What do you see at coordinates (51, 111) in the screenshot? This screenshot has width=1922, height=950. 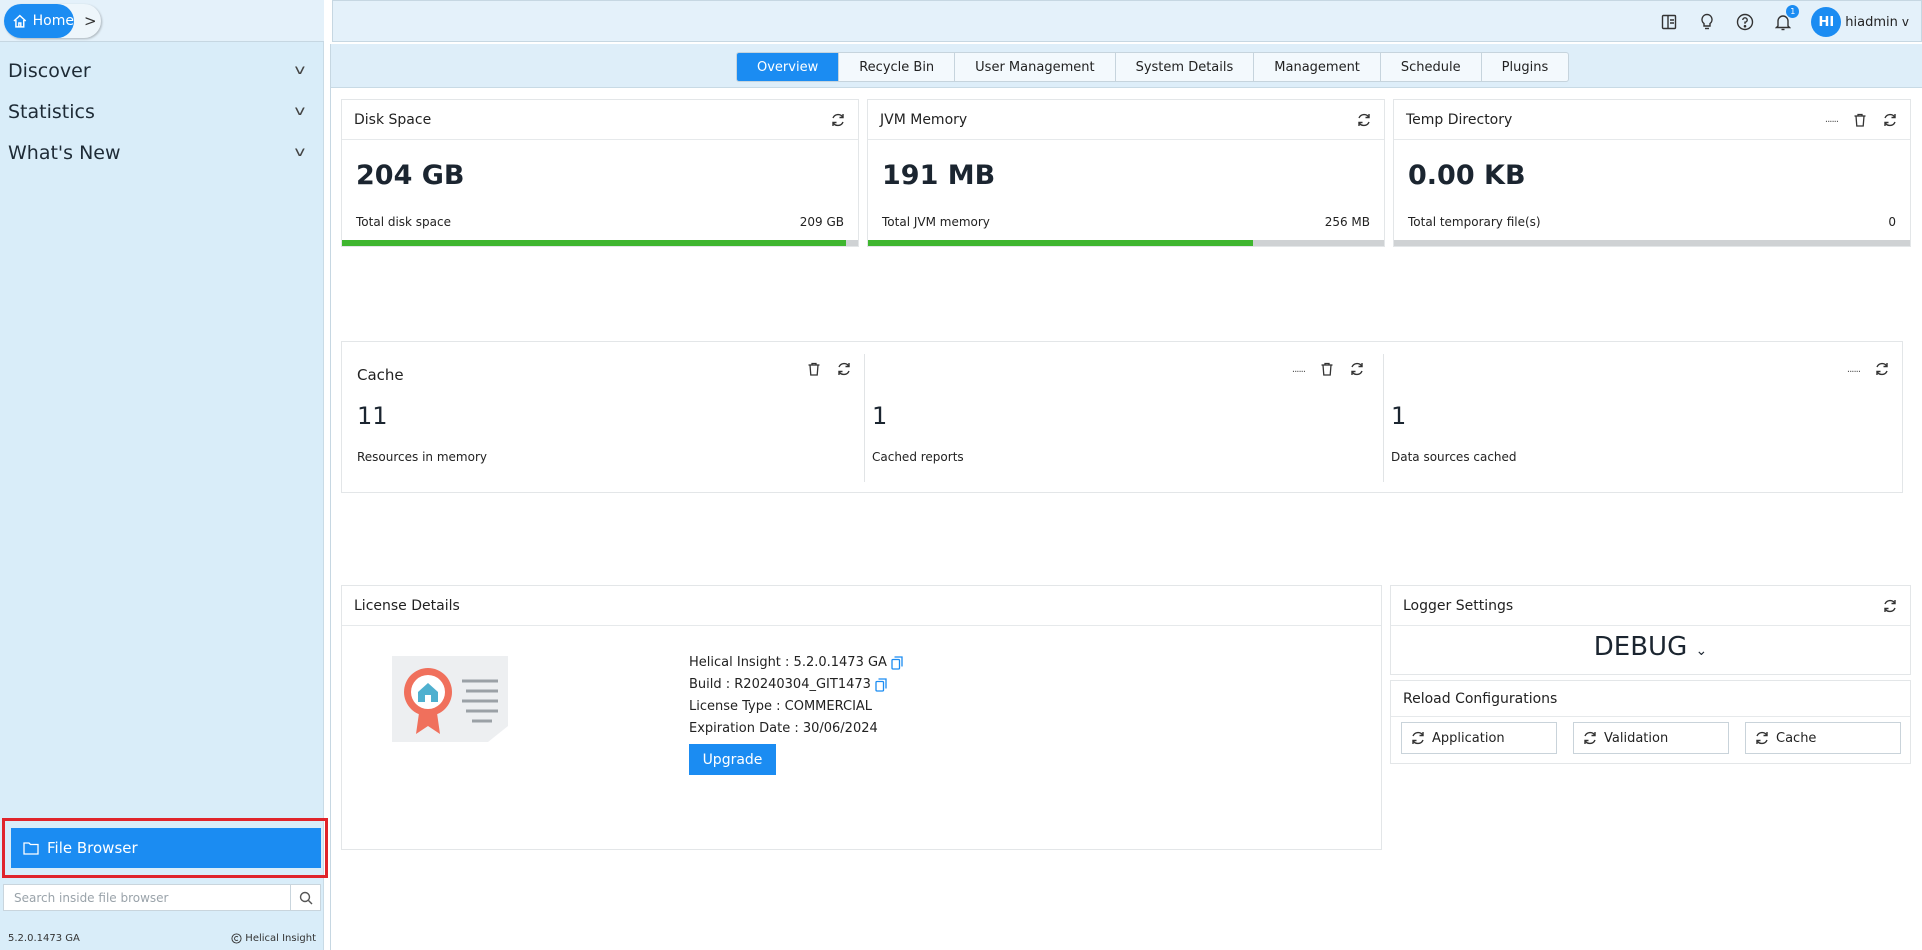 I see `sidebar-item-label: Statistics` at bounding box center [51, 111].